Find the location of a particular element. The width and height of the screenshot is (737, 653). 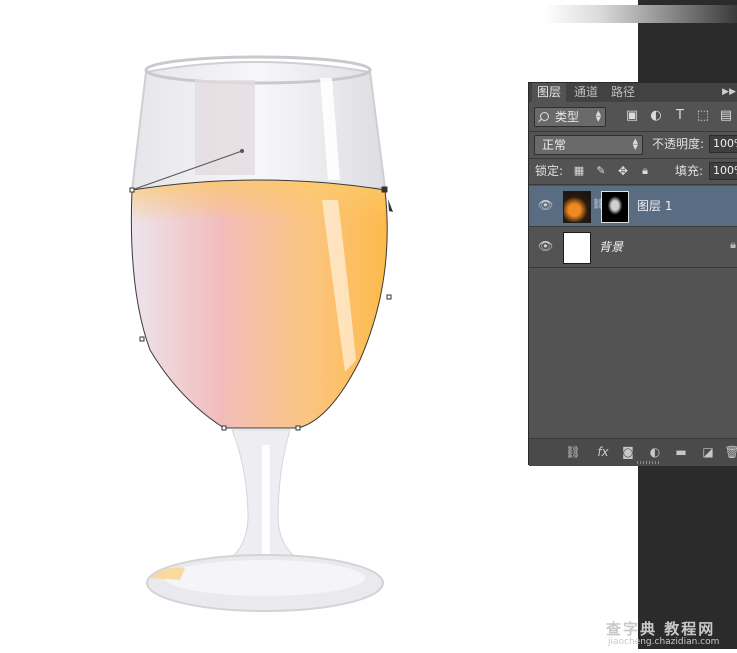

lock-transparent-icon: ▦ is located at coordinates (579, 171).